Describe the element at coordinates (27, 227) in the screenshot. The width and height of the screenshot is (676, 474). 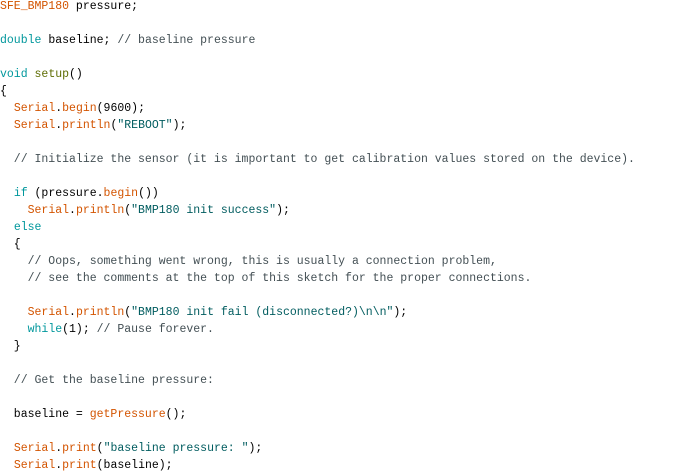
I see `code-token: else` at that location.